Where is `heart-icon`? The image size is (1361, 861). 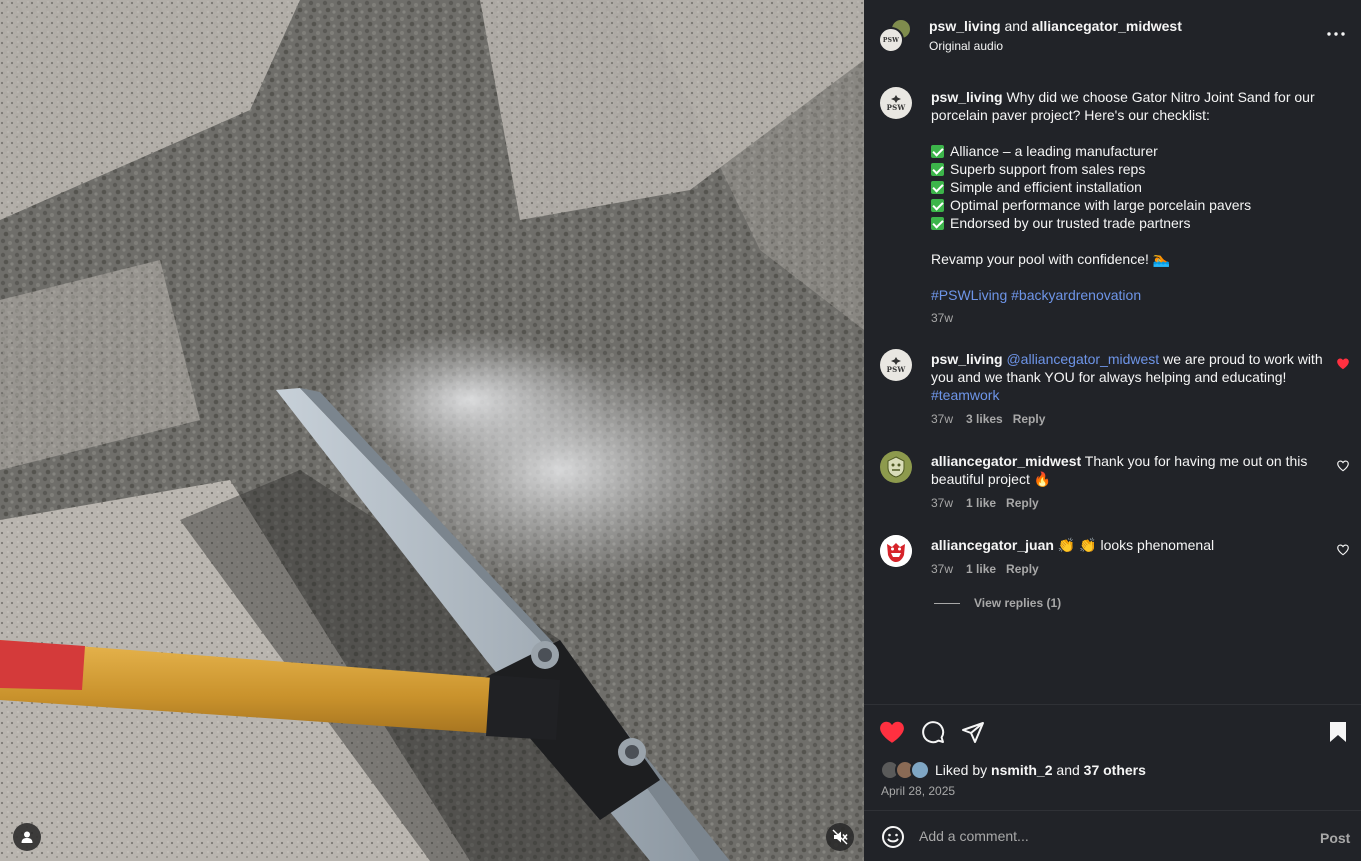 heart-icon is located at coordinates (892, 732).